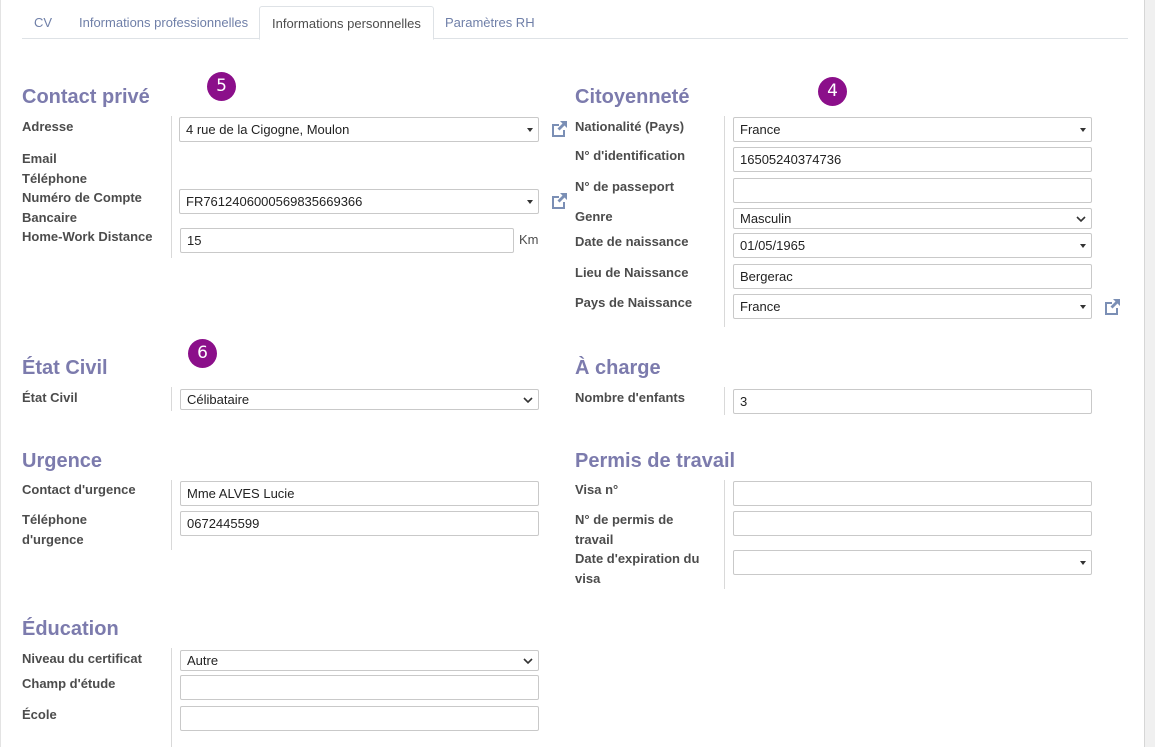 This screenshot has height=747, width=1155. Describe the element at coordinates (79, 489) in the screenshot. I see `emergency-contact-label: Contact d'urgence` at that location.